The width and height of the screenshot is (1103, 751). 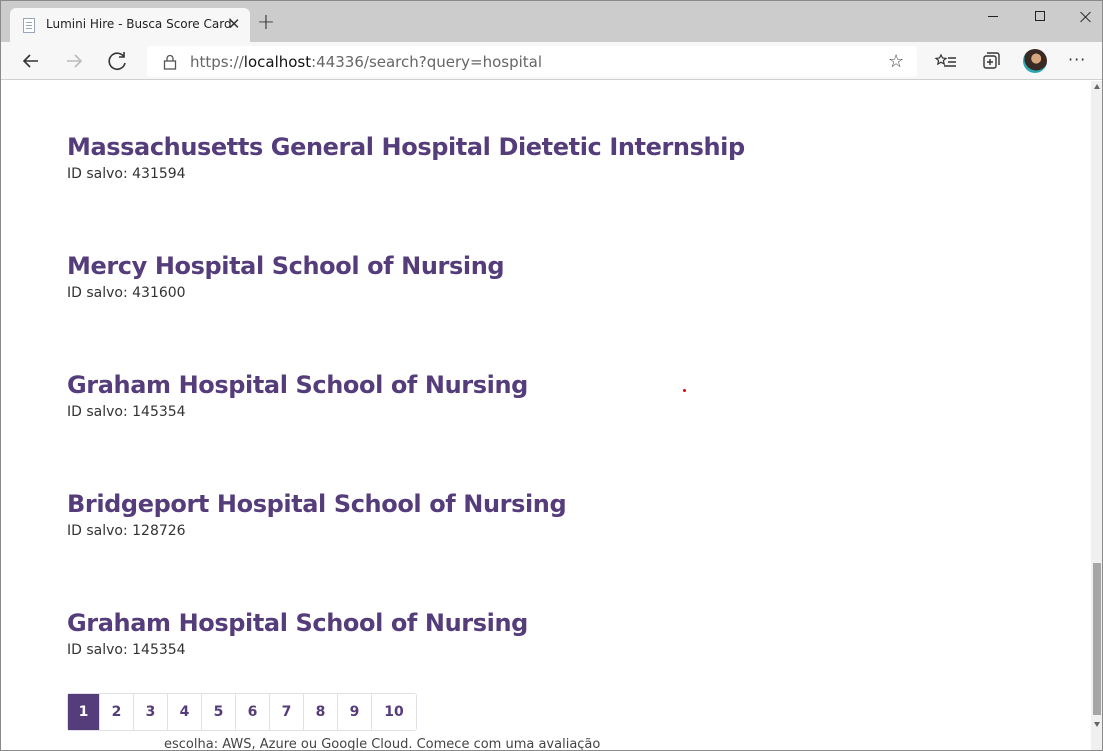 I want to click on result-id: ID salvo: 128726, so click(x=126, y=531).